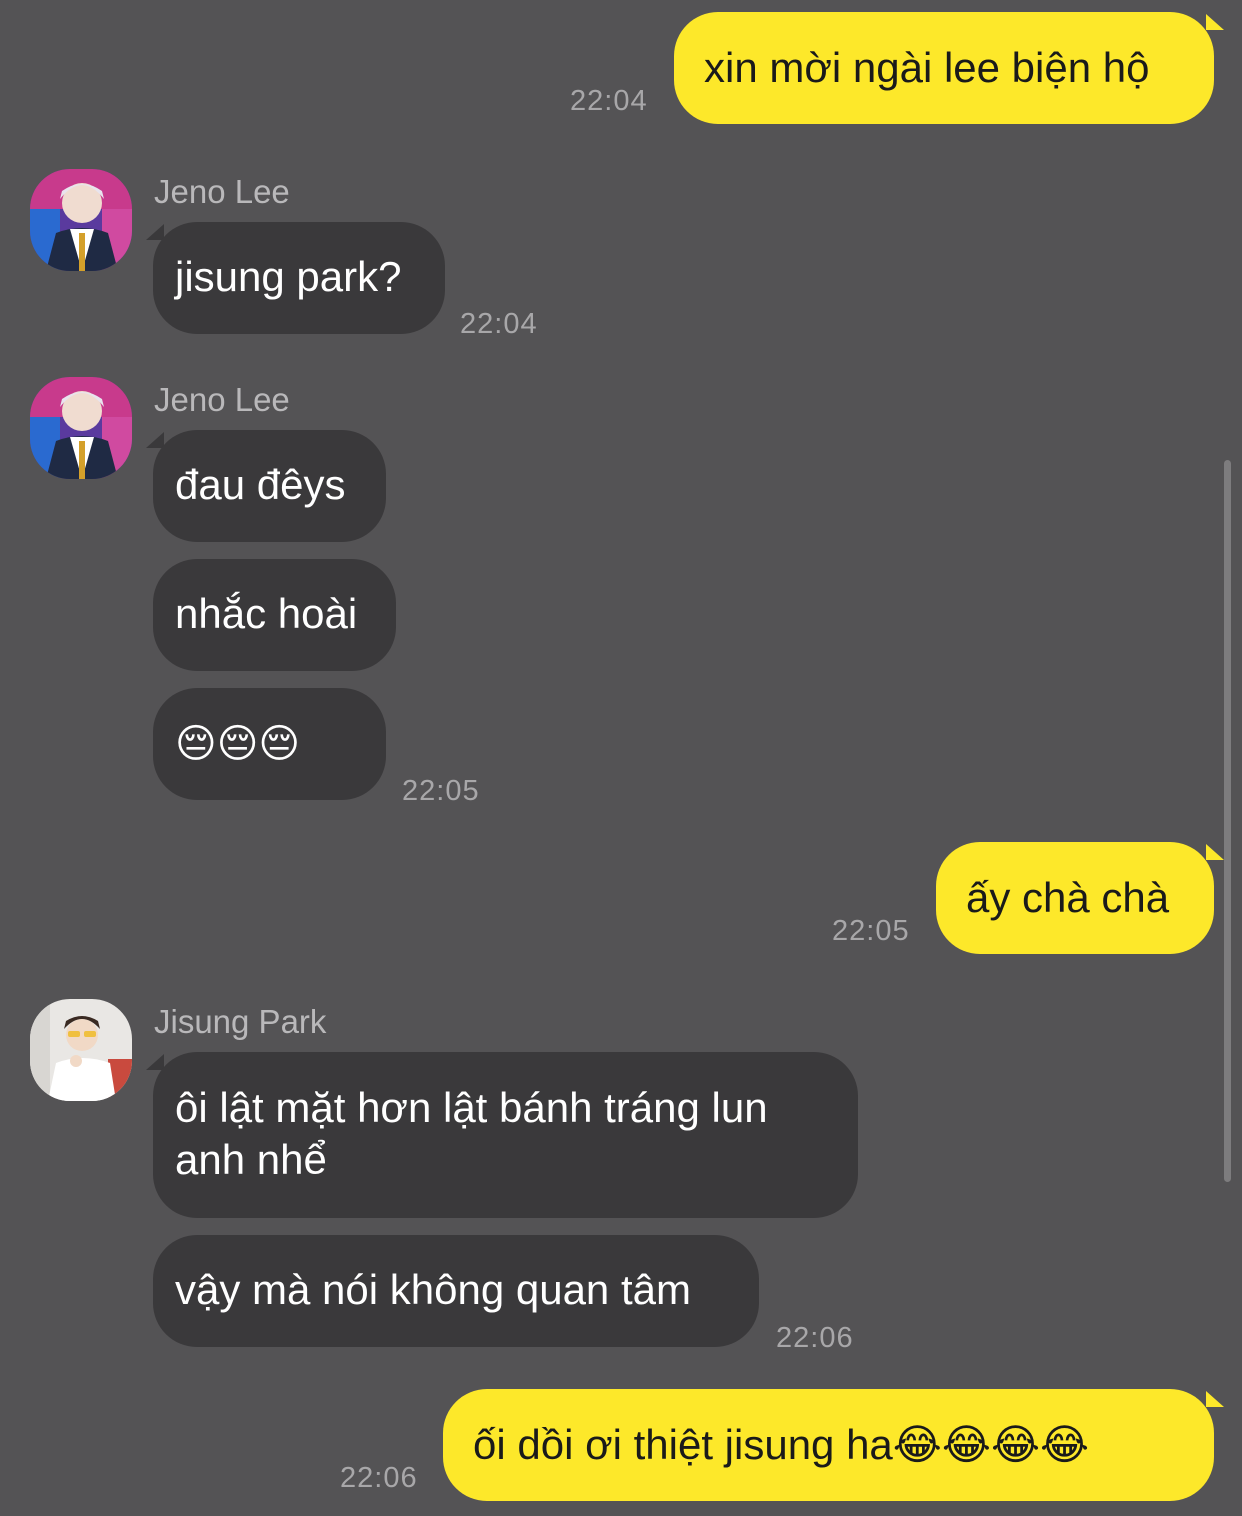 The image size is (1242, 1516). I want to click on outgoing-message-bubble: ối dồi ơi thiệt jisung ha😂😂😂😂, so click(828, 1445).